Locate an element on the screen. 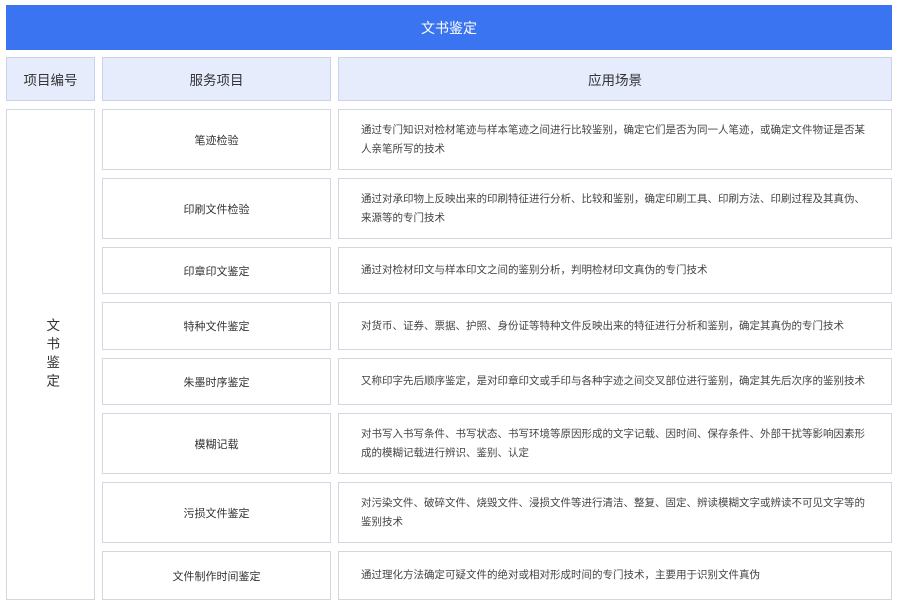 The width and height of the screenshot is (902, 616). category-label: 文书鉴定 is located at coordinates (51, 354).